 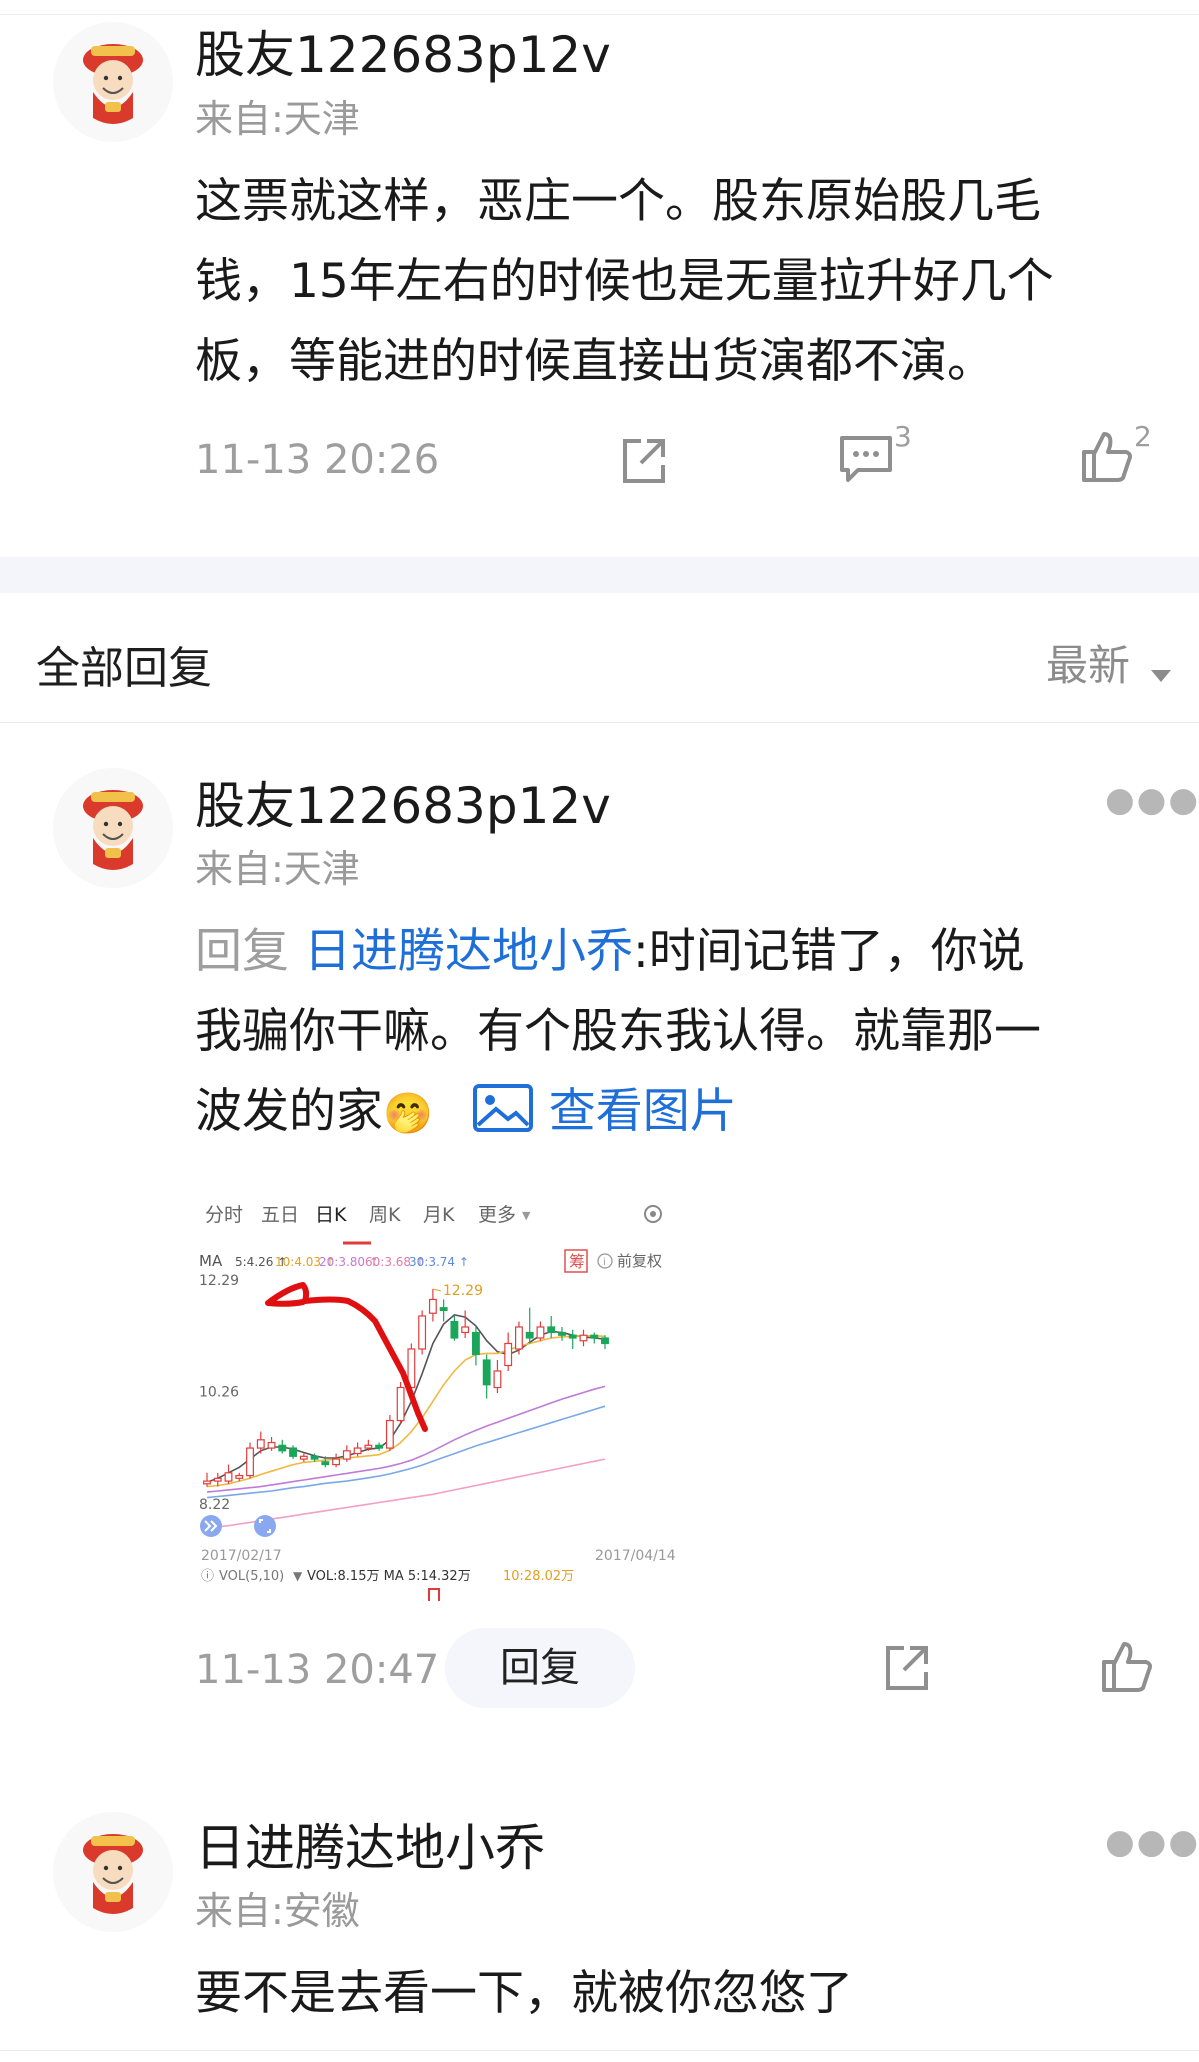 I want to click on fullscreen-icon, so click(x=265, y=1526).